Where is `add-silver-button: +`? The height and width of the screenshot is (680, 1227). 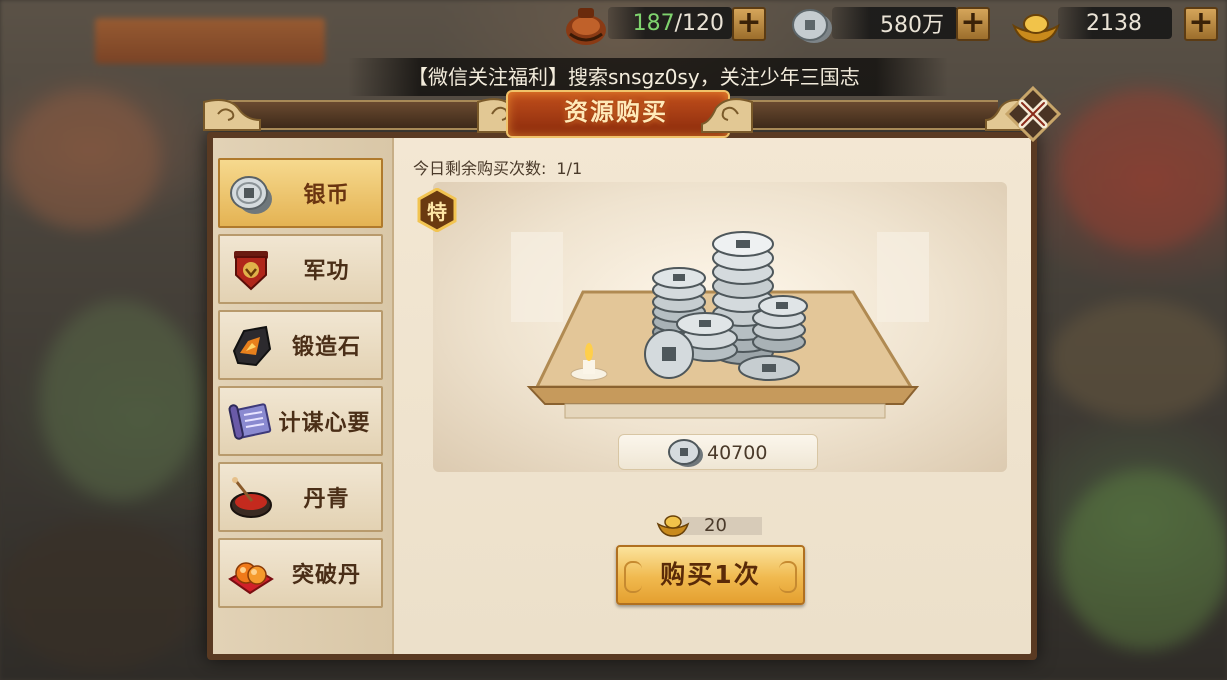
add-silver-button: + is located at coordinates (973, 24).